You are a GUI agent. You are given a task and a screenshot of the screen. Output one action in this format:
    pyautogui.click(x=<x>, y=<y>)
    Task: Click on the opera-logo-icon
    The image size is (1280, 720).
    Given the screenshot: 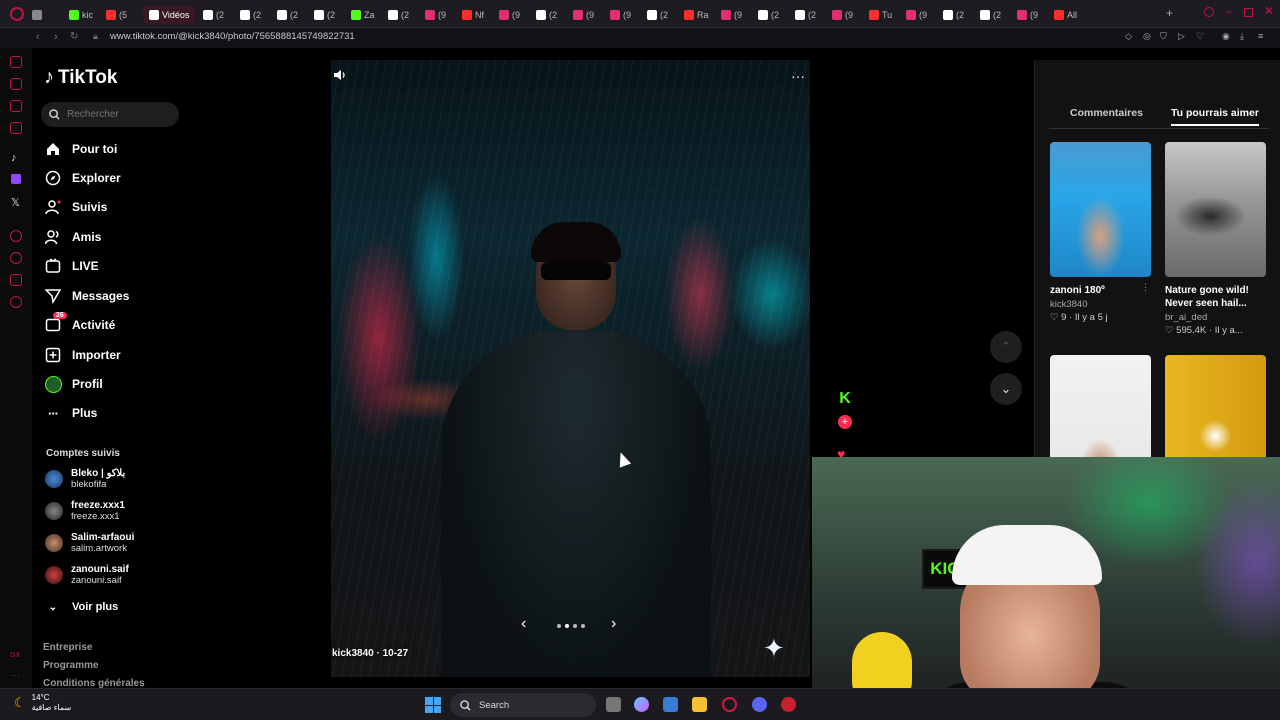 What is the action you would take?
    pyautogui.click(x=17, y=14)
    